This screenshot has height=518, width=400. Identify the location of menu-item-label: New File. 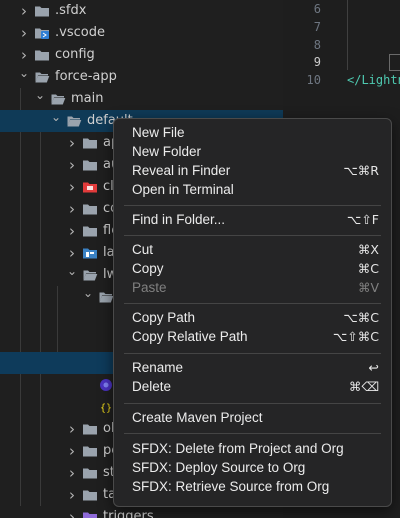
(158, 132).